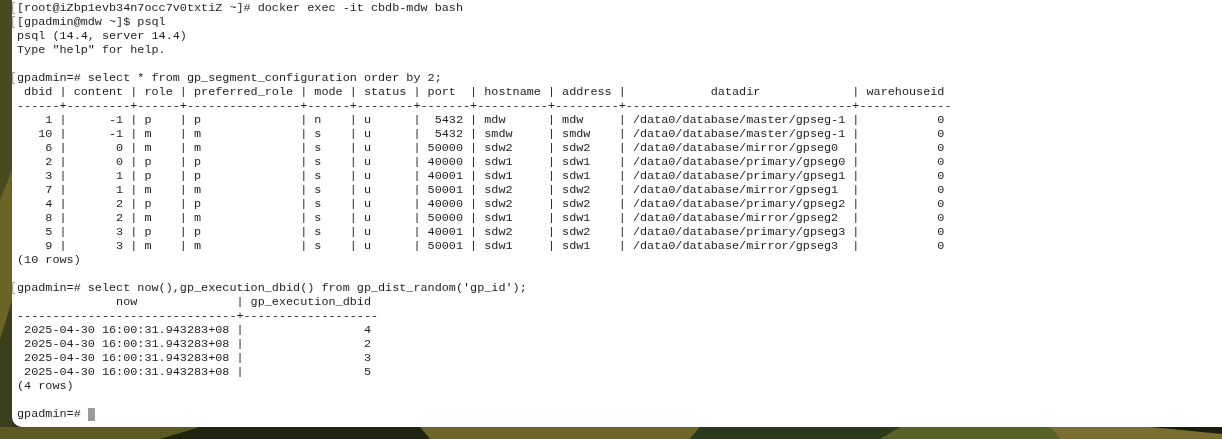 The image size is (1222, 439). Describe the element at coordinates (494, 120) in the screenshot. I see `terminal-line: 1 | -1 | p | p | n | u | 5432 | mdw | mdw | /data0/database/master/gpseg-1 | 0` at that location.